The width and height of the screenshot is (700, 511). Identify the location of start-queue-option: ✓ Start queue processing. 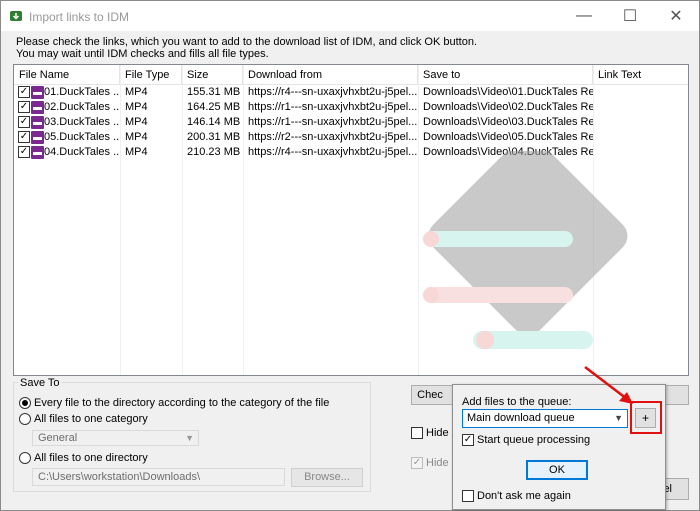
(526, 440).